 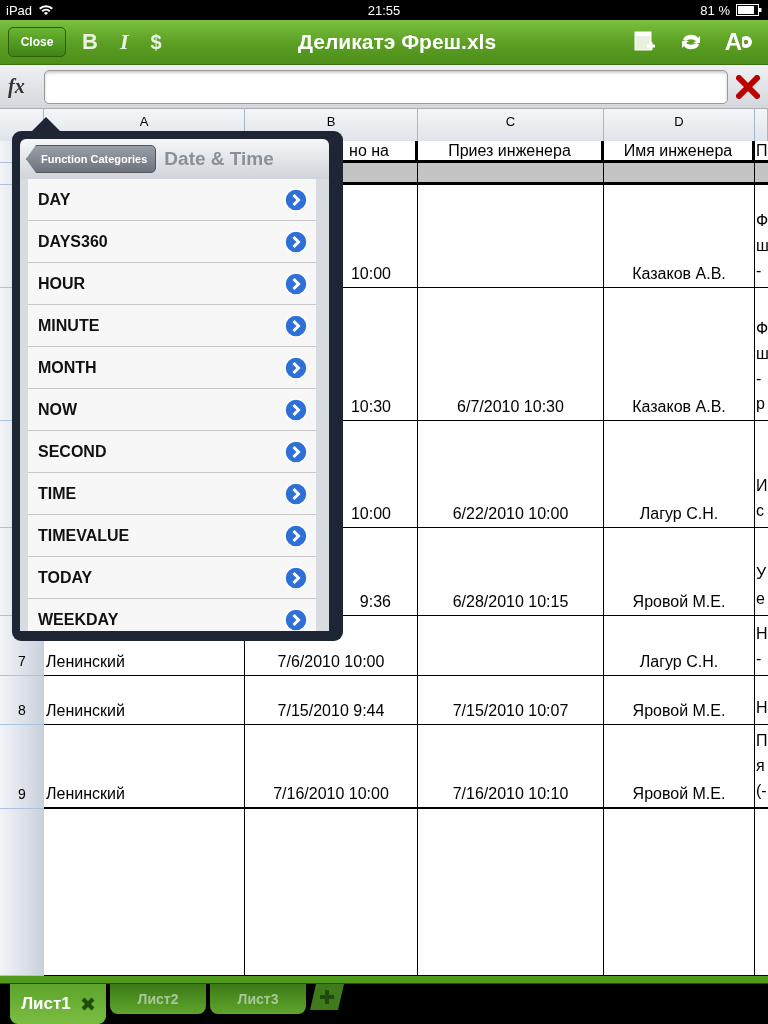 What do you see at coordinates (761, 174) in the screenshot?
I see `table-cell` at bounding box center [761, 174].